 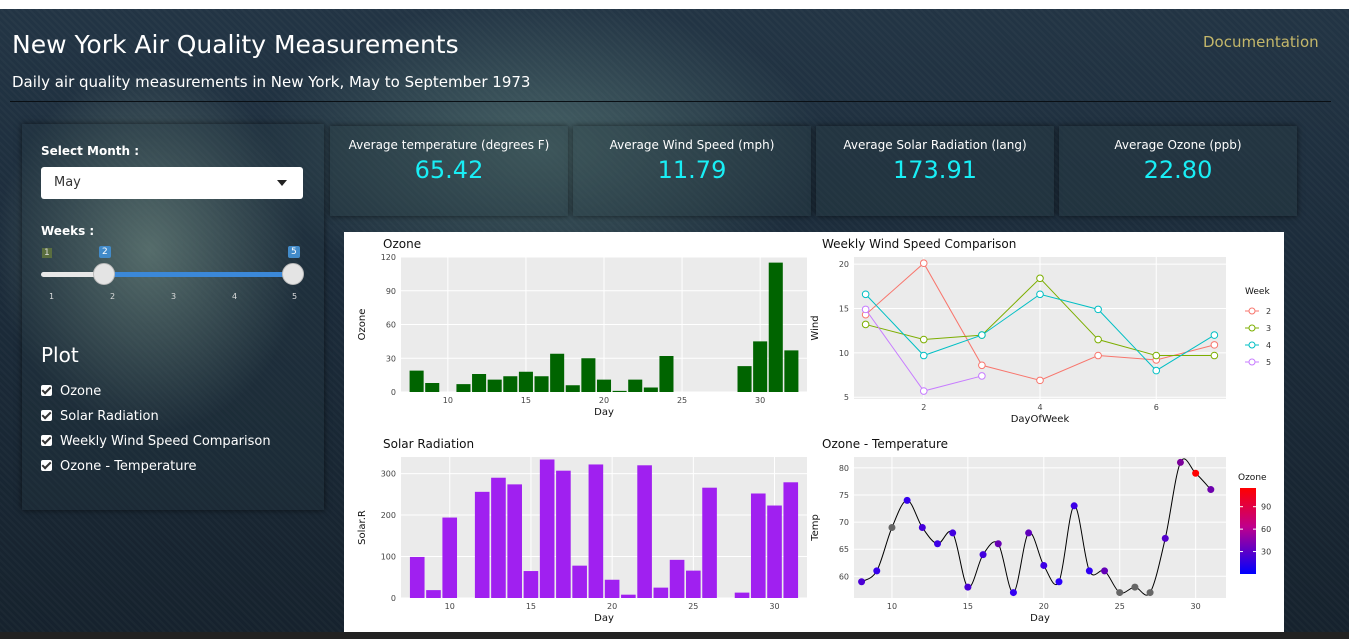 What do you see at coordinates (388, 474) in the screenshot?
I see `y-tick-label: 300` at bounding box center [388, 474].